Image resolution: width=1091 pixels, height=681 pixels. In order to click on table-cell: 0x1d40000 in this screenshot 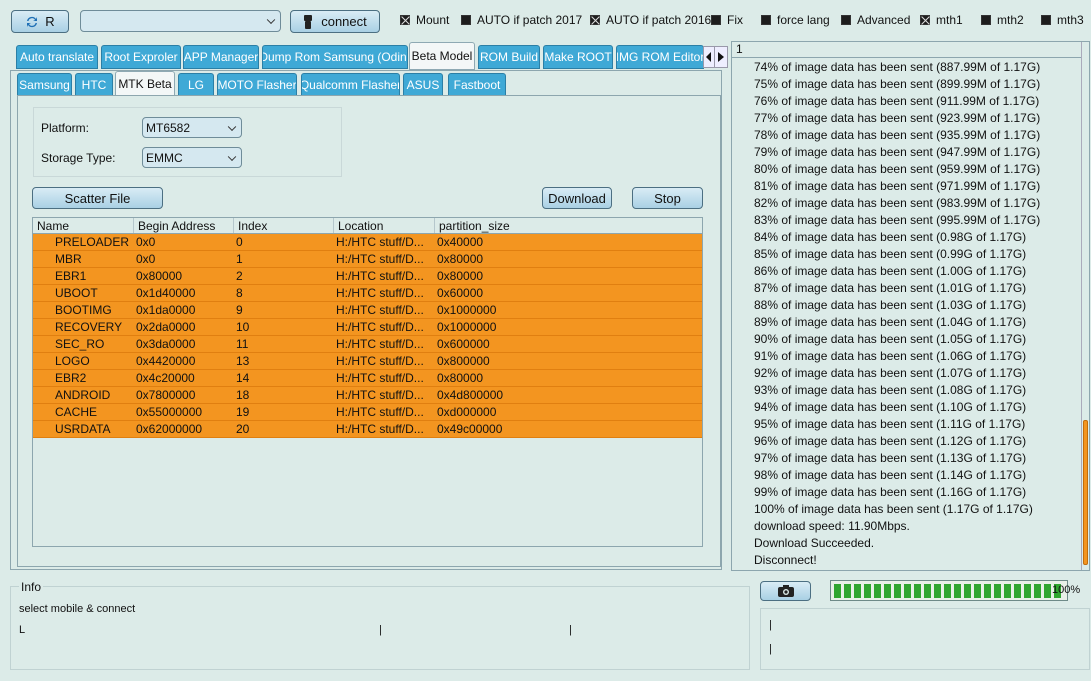, I will do `click(166, 293)`.